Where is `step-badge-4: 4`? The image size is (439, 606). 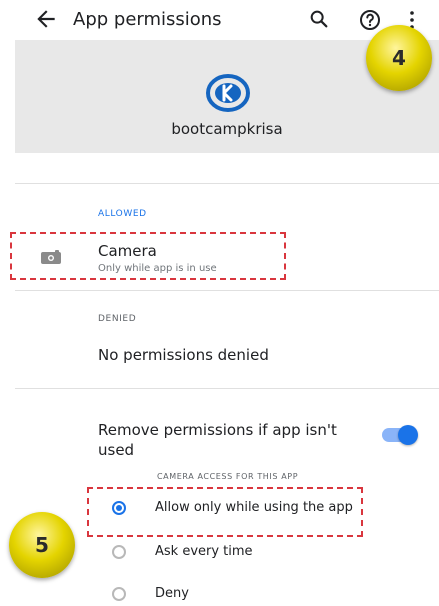 step-badge-4: 4 is located at coordinates (399, 58).